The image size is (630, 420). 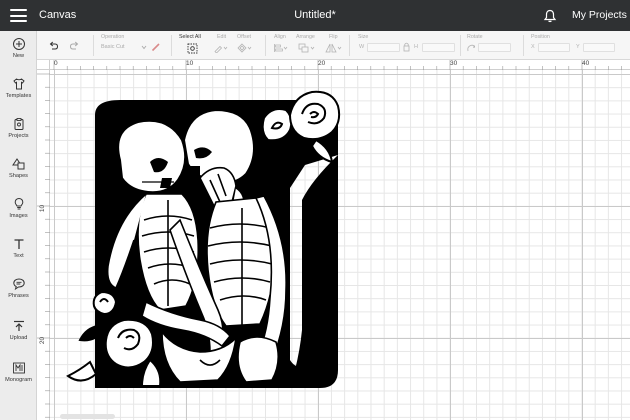 What do you see at coordinates (578, 47) in the screenshot?
I see `position-y-label: Y` at bounding box center [578, 47].